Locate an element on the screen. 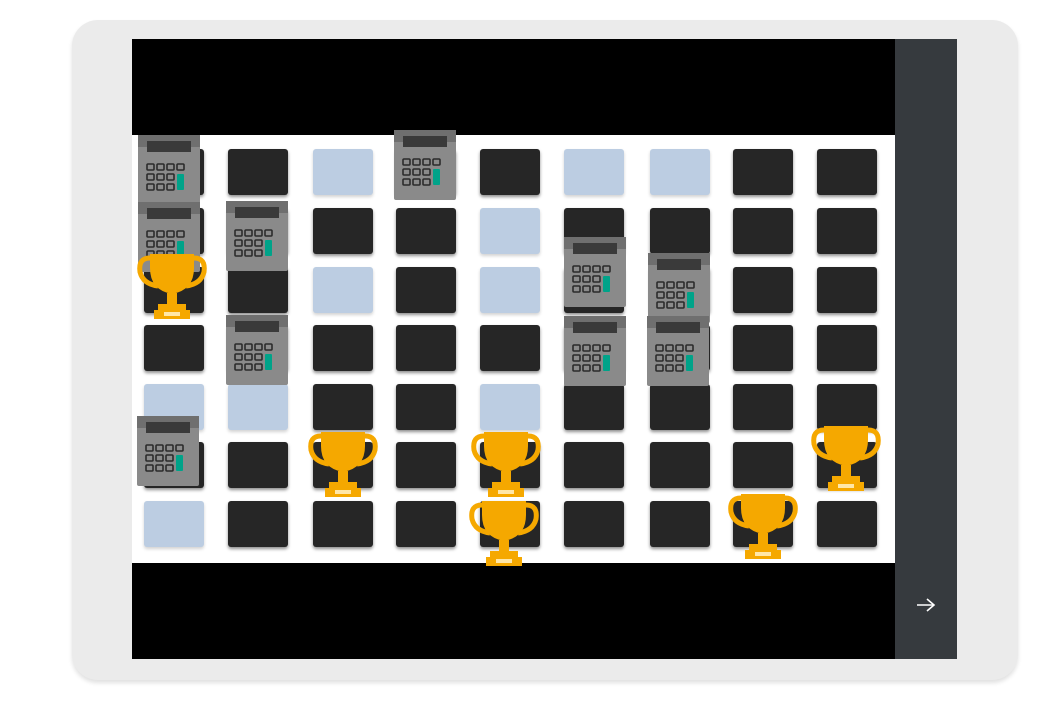  arrow-right-icon is located at coordinates (926, 605).